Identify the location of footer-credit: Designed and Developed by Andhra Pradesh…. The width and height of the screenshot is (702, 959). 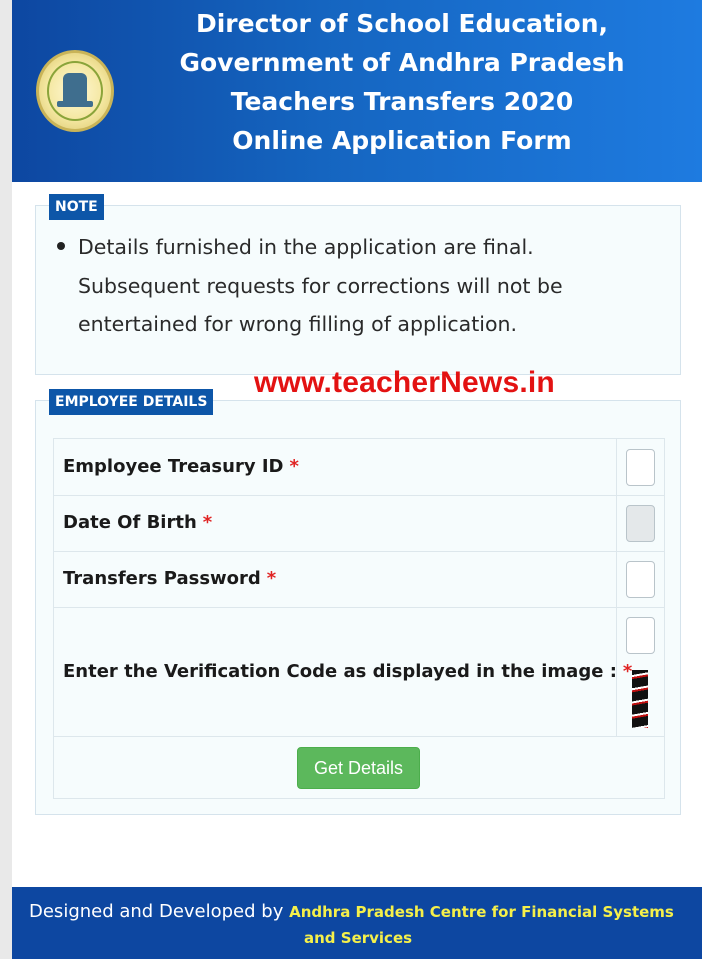
(351, 911).